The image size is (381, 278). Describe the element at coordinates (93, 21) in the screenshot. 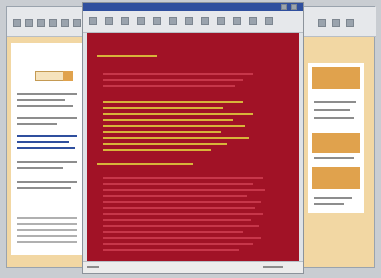

I see `back-icon` at that location.